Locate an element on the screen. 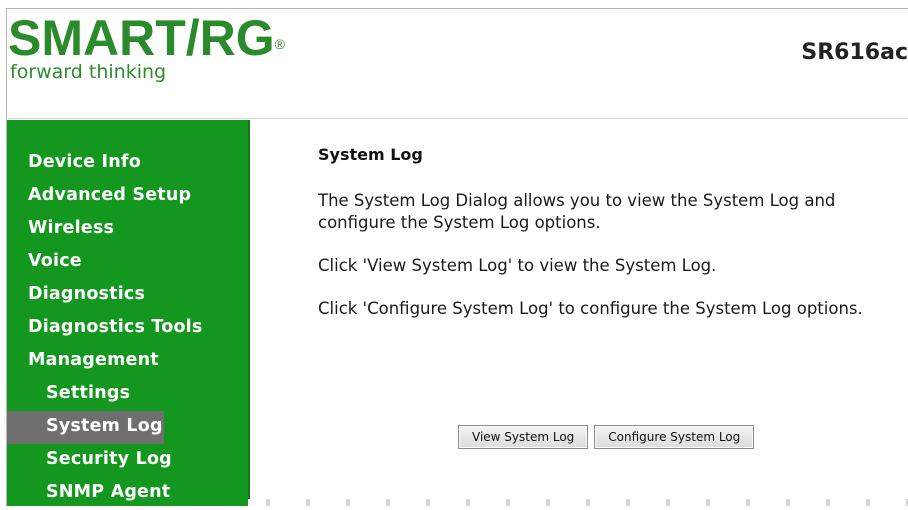 Image resolution: width=908 pixels, height=510 pixels. action-buttons: View System Log Configure System Log is located at coordinates (609, 437).